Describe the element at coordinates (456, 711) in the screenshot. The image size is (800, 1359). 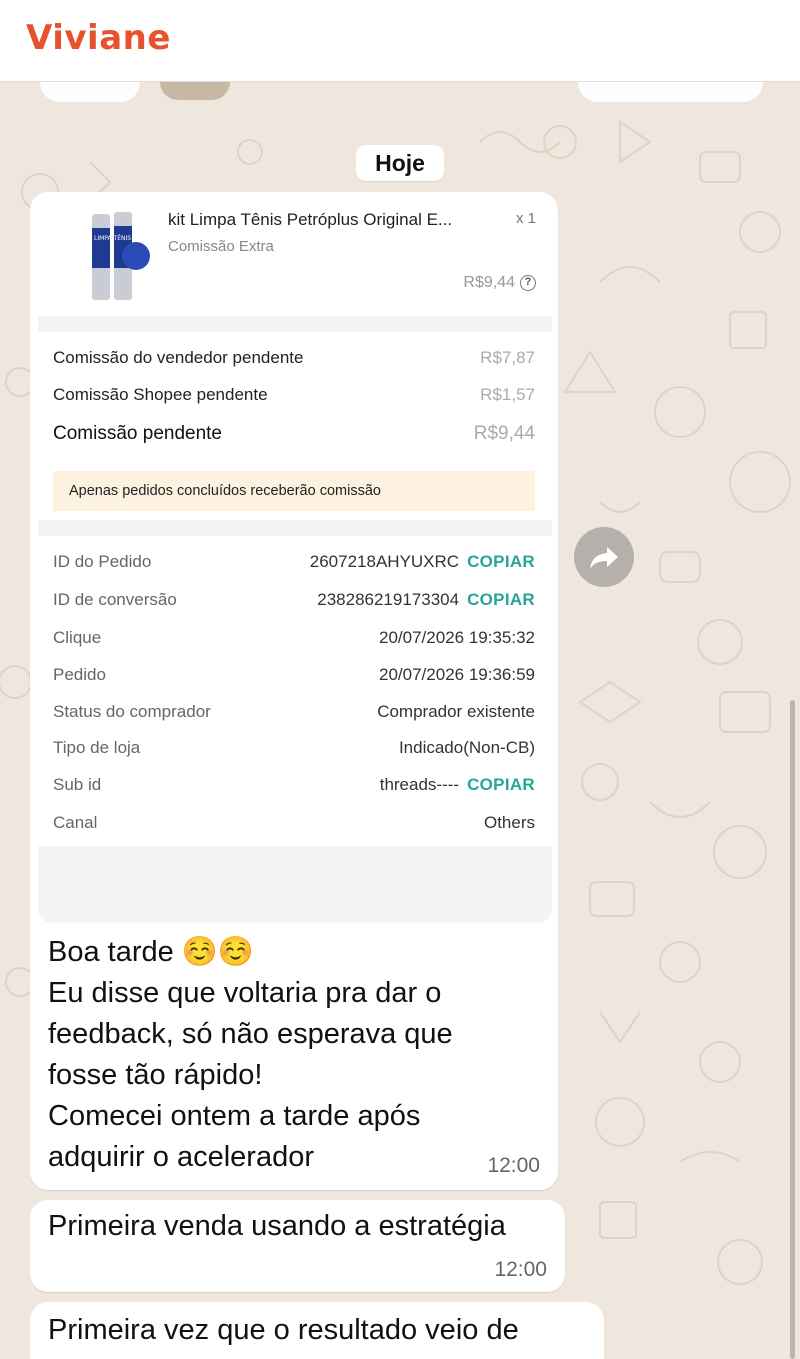
I see `detail-value: Comprador existente` at that location.